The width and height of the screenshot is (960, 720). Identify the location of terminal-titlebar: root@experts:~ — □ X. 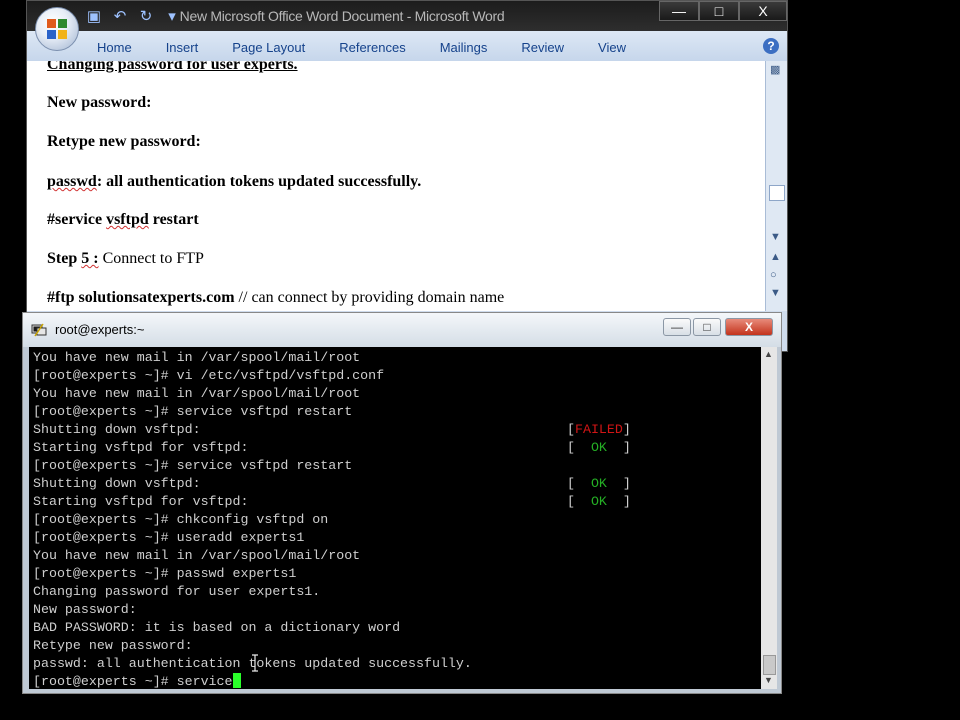
(402, 330).